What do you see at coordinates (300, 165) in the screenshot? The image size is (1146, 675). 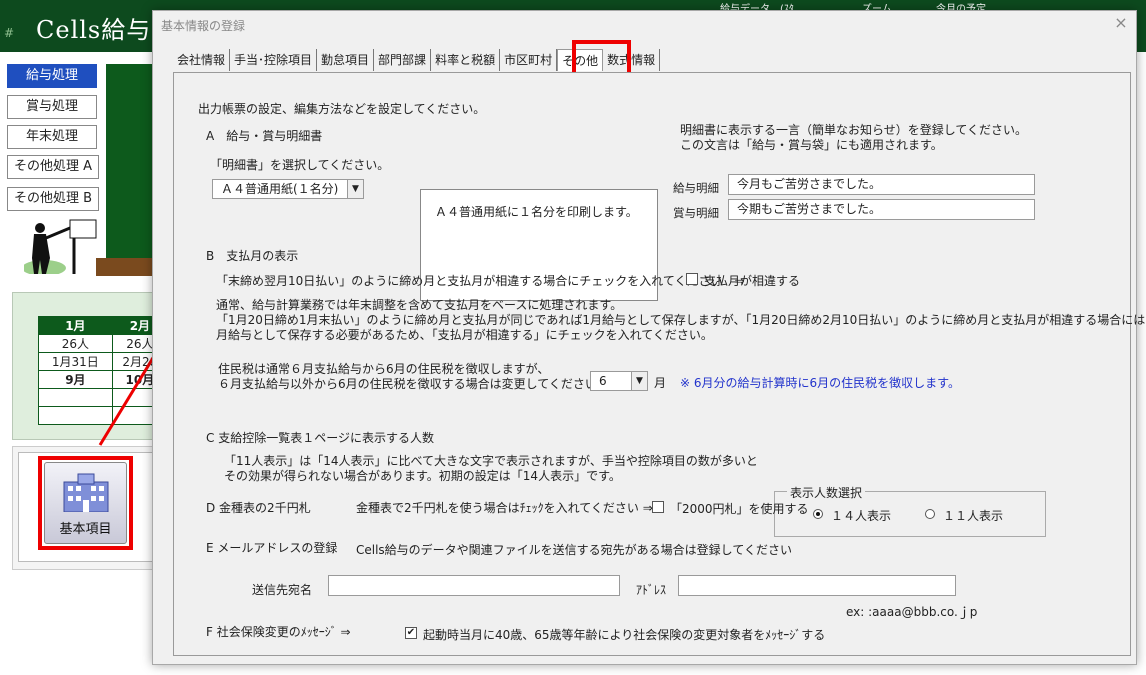 I see `payslip-select-prompt: 「明細書」を選択してください。` at bounding box center [300, 165].